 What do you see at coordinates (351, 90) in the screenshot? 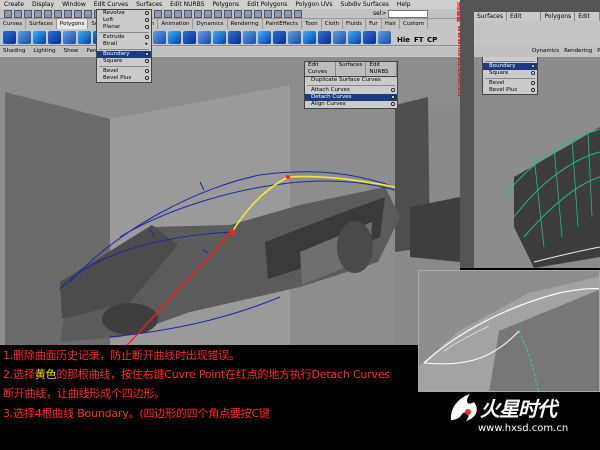
I see `edit-curves-item-attach-curves: Attach Curves` at bounding box center [351, 90].